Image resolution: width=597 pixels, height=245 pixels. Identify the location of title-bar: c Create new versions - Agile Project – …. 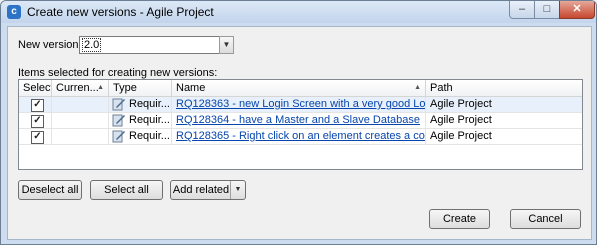
(298, 12).